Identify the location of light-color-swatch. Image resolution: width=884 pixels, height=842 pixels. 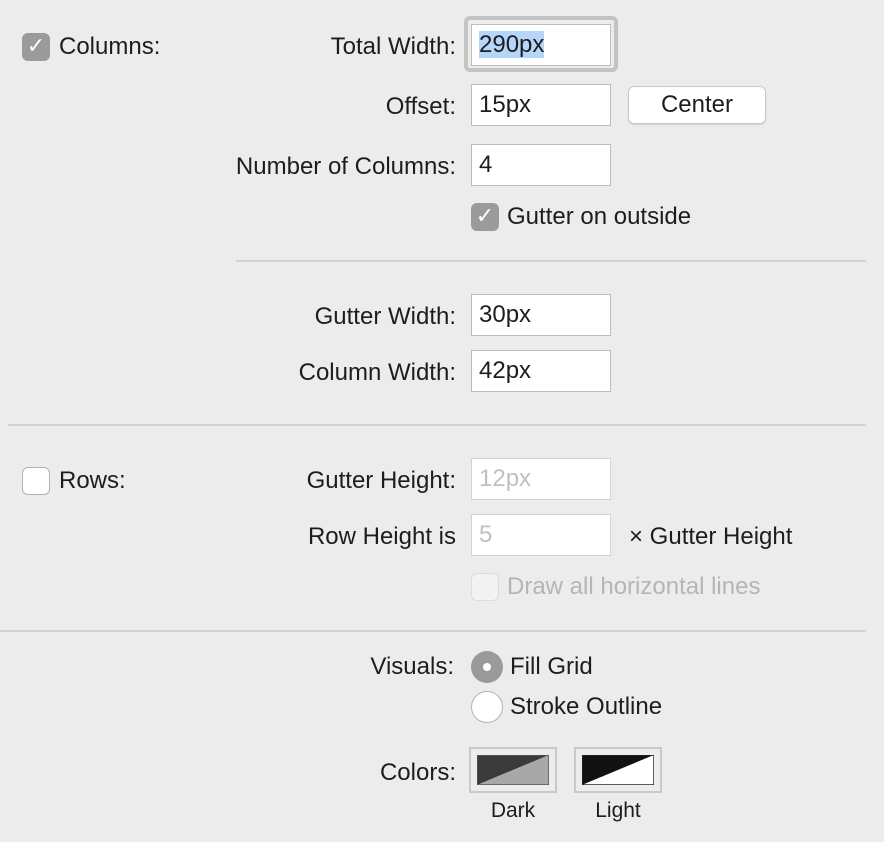
(618, 770).